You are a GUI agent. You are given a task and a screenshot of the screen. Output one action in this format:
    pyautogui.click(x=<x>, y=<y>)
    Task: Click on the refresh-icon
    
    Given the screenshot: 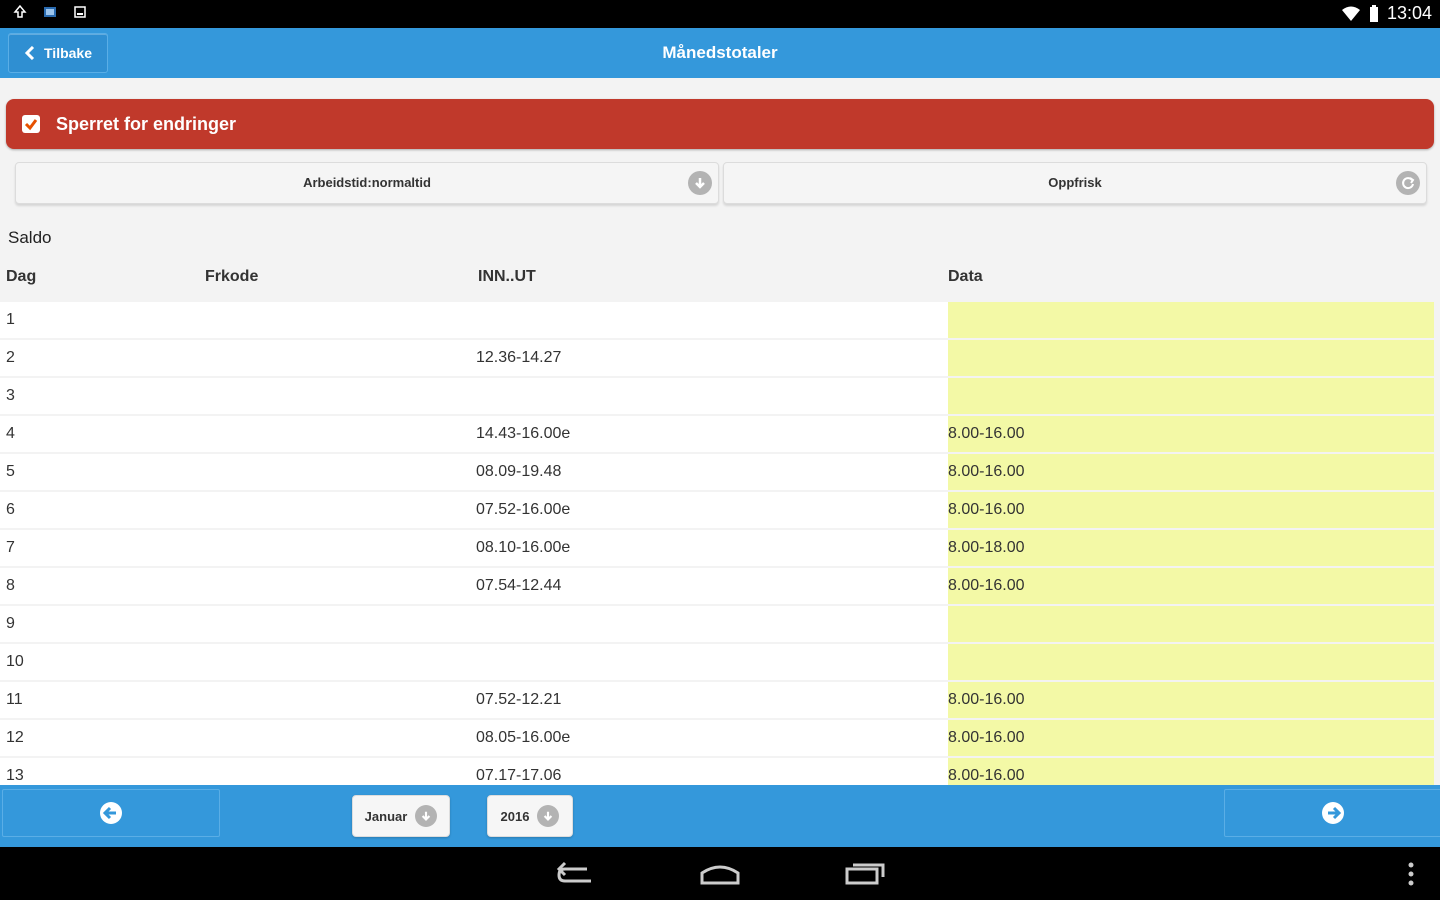 What is the action you would take?
    pyautogui.click(x=1408, y=183)
    